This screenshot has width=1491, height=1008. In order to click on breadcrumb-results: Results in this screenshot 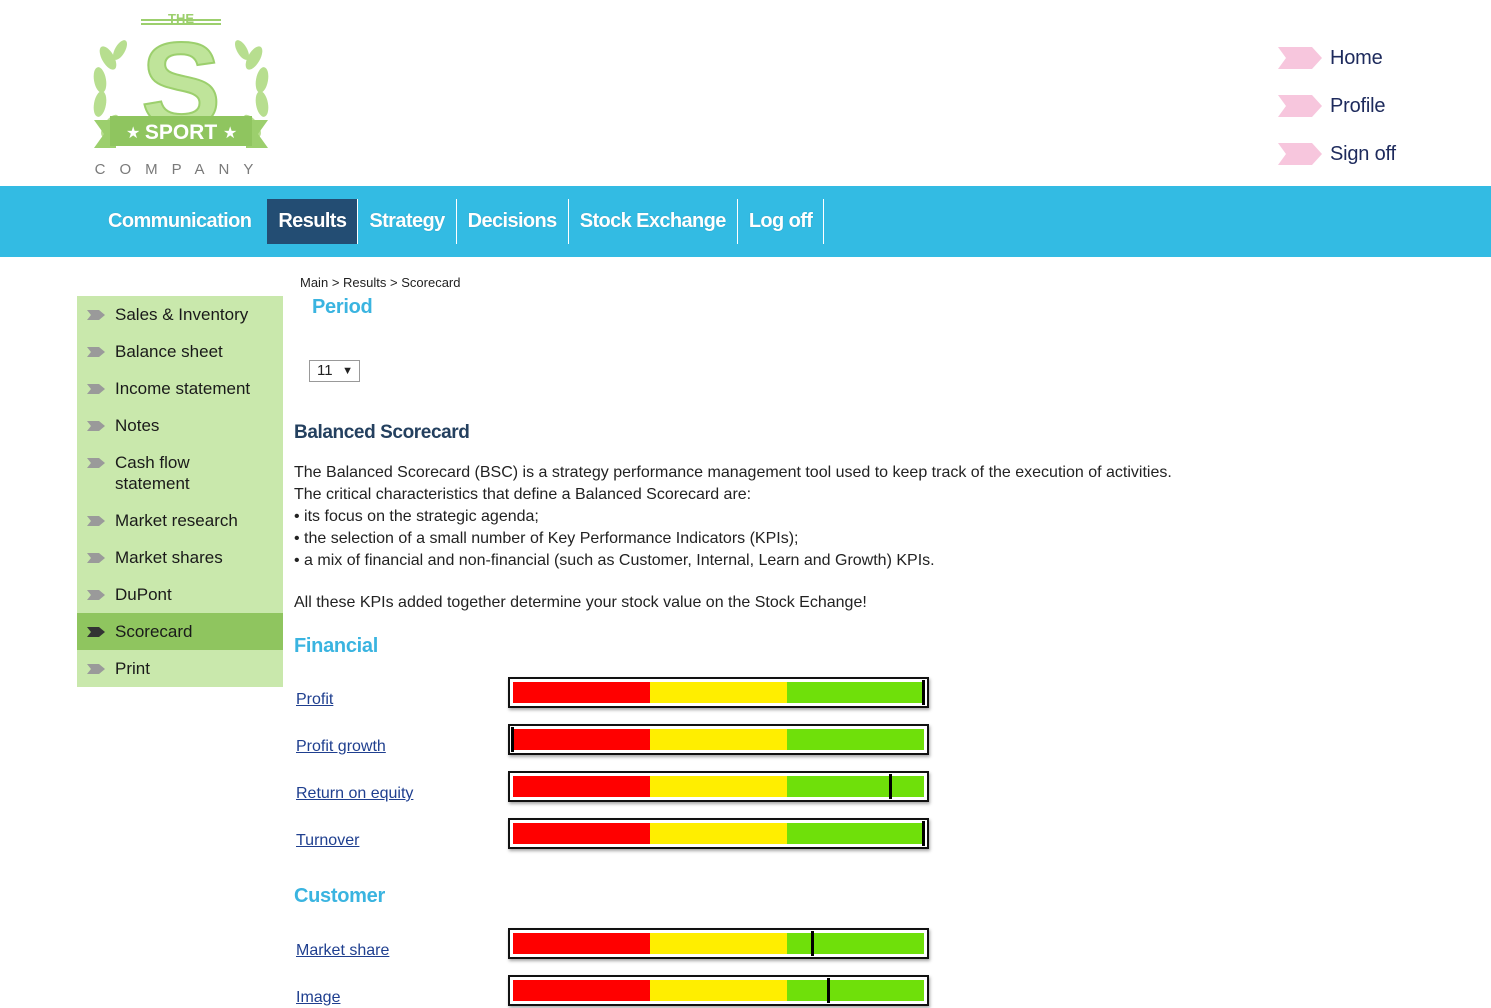, I will do `click(364, 282)`.